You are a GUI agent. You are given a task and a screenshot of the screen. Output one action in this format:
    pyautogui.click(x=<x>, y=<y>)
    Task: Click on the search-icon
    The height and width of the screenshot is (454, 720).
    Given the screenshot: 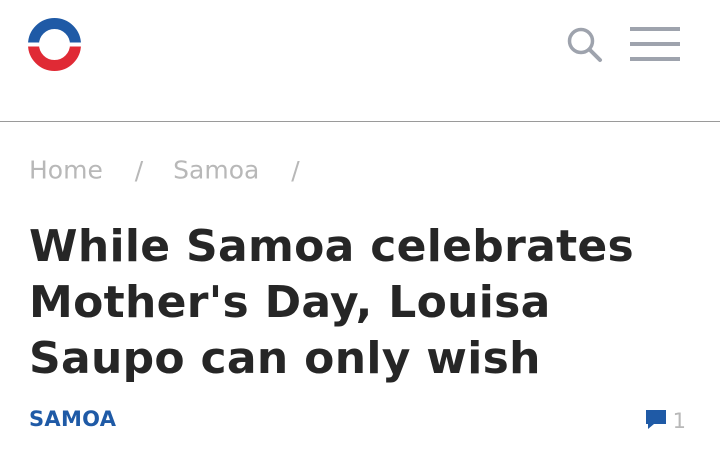 What is the action you would take?
    pyautogui.click(x=585, y=45)
    